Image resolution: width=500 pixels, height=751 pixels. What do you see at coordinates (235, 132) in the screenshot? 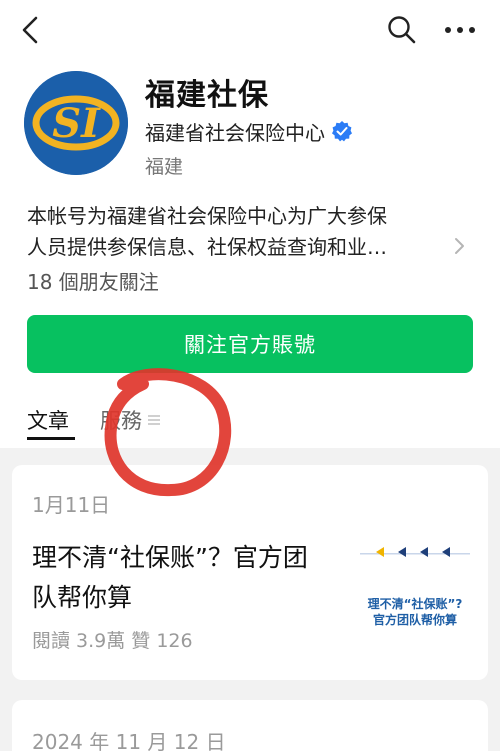
I see `organization-name: 福建省社会保险中心` at bounding box center [235, 132].